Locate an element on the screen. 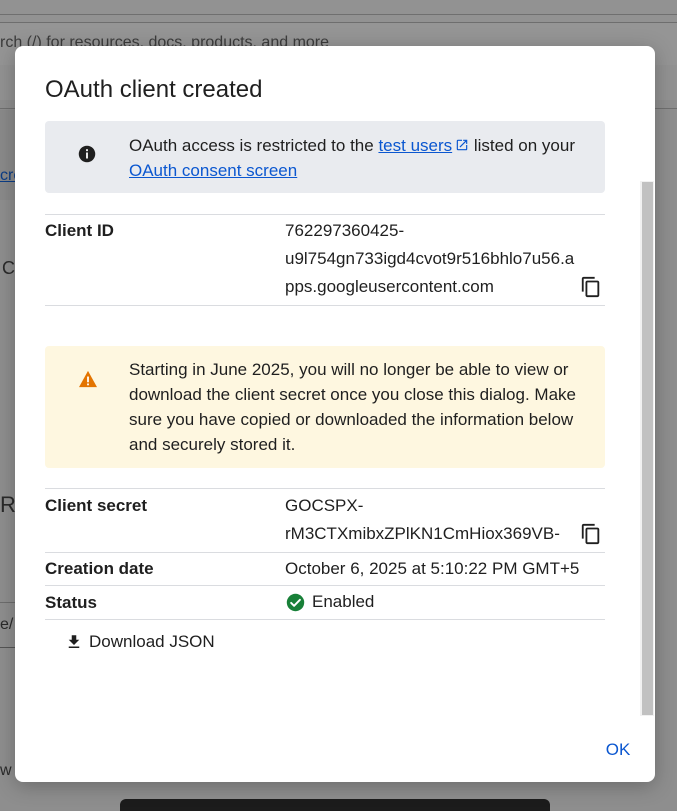  client-secret-line-1: GOCSPX- is located at coordinates (324, 505).